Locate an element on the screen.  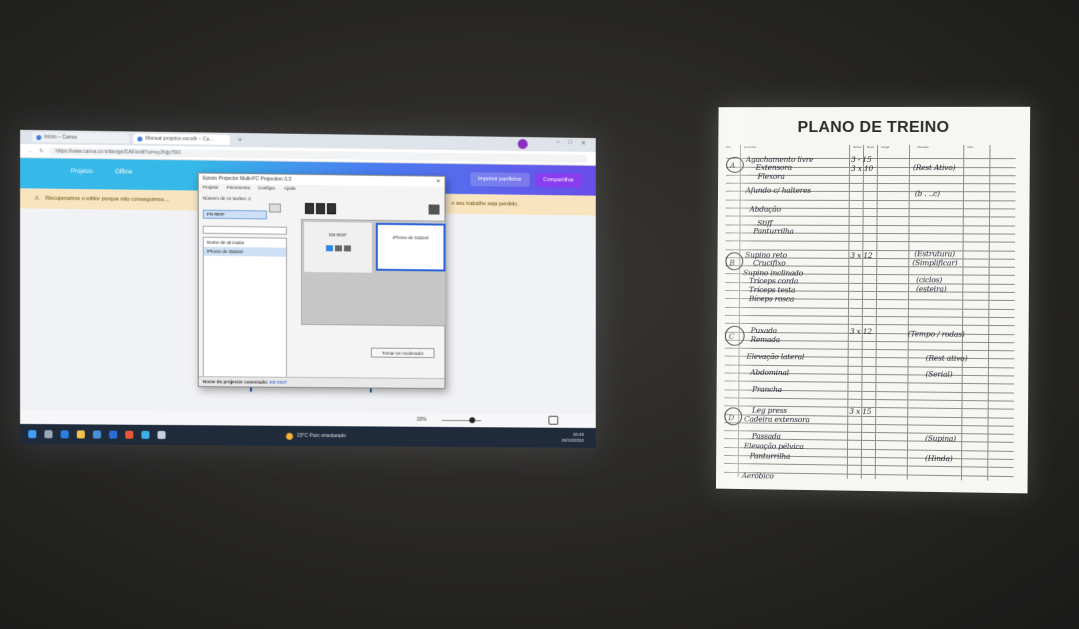
handwritten-note: (Supina) is located at coordinates (940, 438).